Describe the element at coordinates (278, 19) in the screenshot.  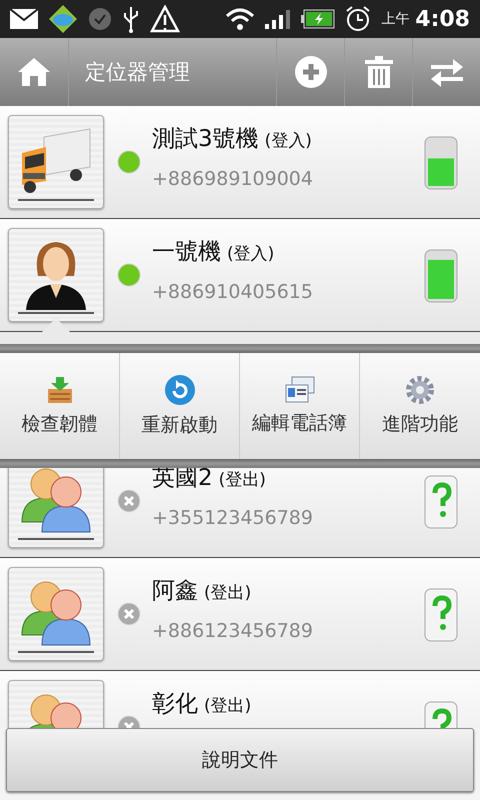
I see `signal-icon` at that location.